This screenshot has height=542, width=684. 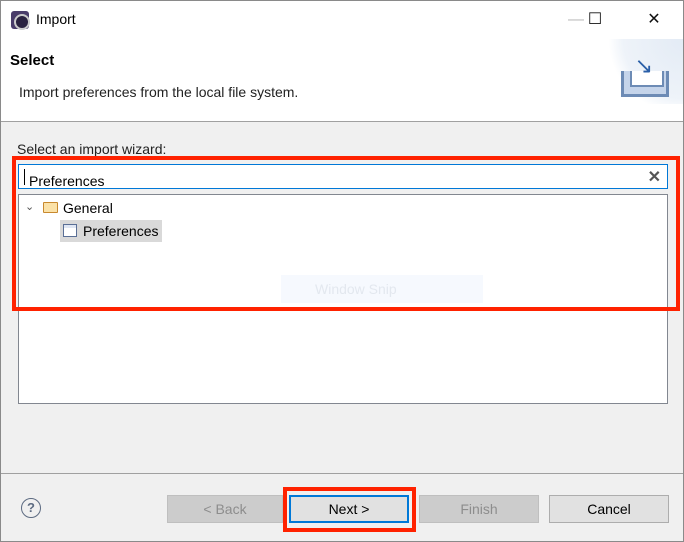 What do you see at coordinates (31, 508) in the screenshot?
I see `help-icon: ?` at bounding box center [31, 508].